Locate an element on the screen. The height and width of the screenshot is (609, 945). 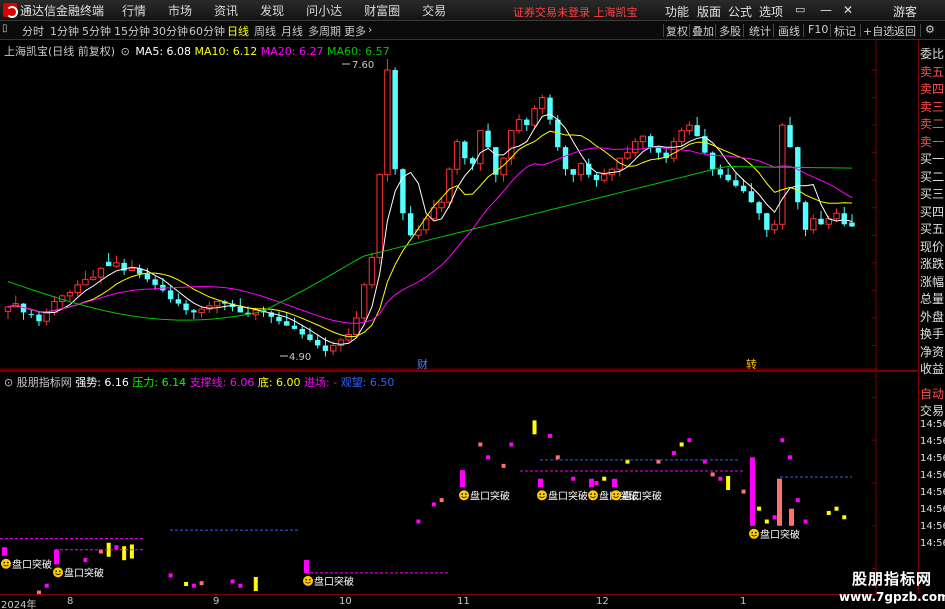
chevron-right-icon: › is located at coordinates (370, 29).